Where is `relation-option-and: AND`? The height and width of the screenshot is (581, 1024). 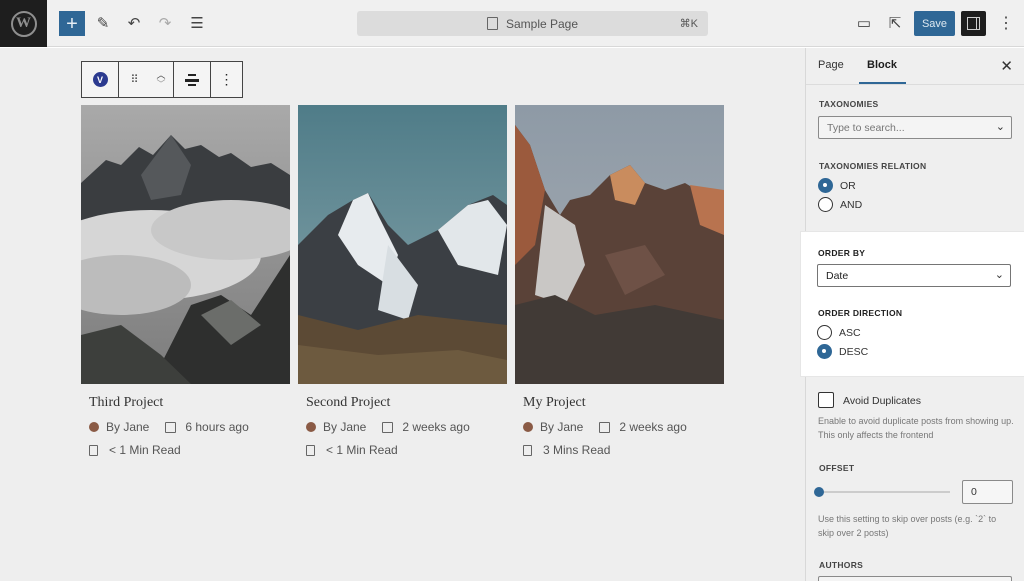
relation-option-and: AND is located at coordinates (840, 204).